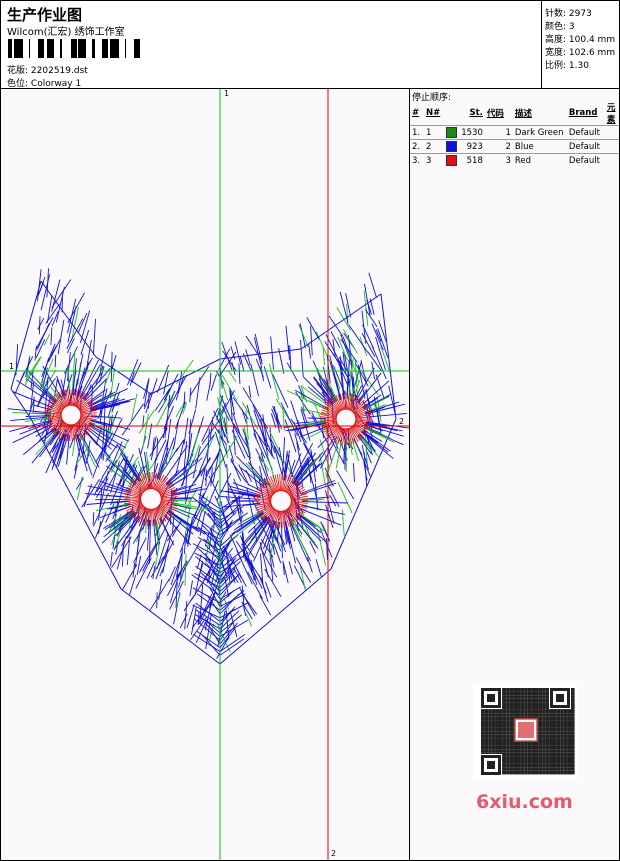  What do you see at coordinates (580, 53) in the screenshot?
I see `stat-width: 宽度: 102.6 mm` at bounding box center [580, 53].